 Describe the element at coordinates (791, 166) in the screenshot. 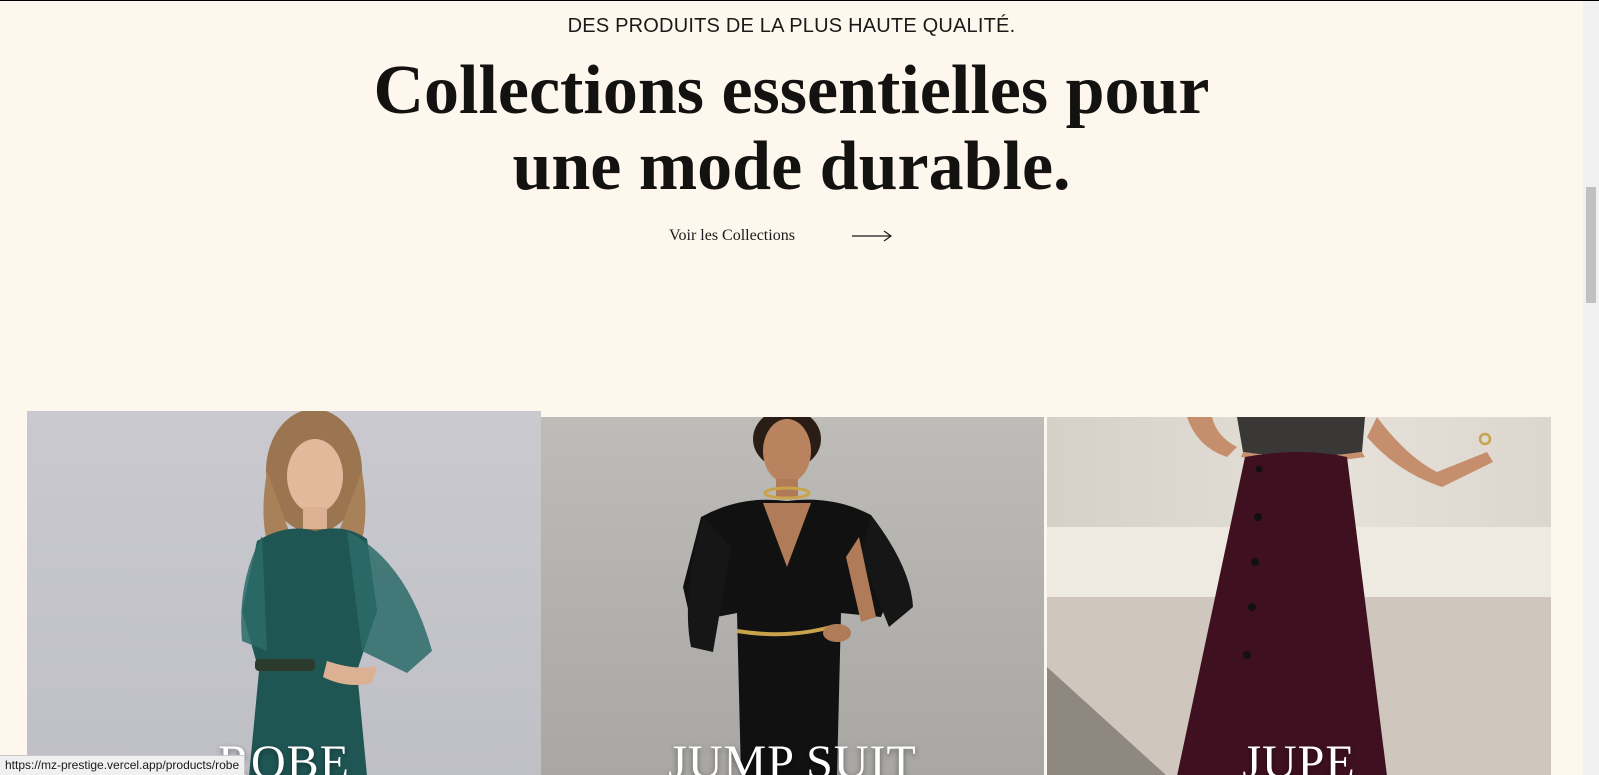

I see `hero-headline-line-2: une mode durable.` at that location.